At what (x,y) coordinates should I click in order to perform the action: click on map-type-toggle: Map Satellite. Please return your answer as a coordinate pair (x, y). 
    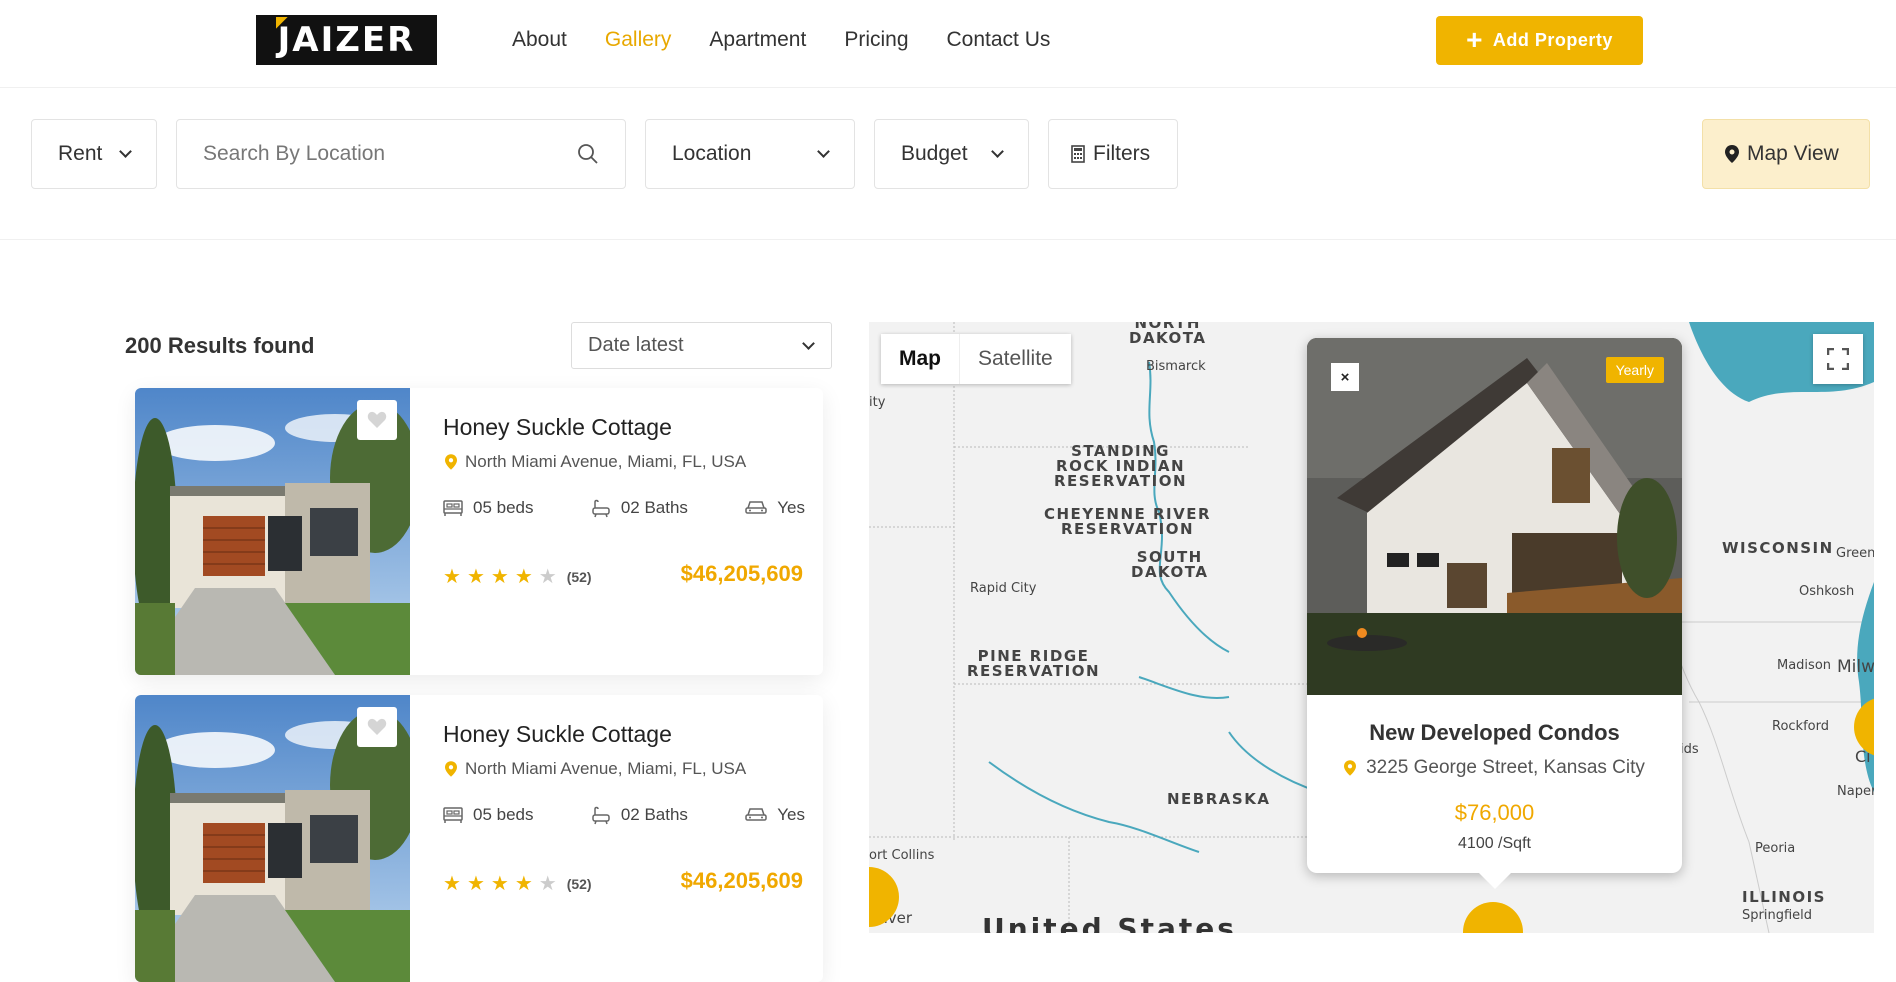
    Looking at the image, I should click on (976, 359).